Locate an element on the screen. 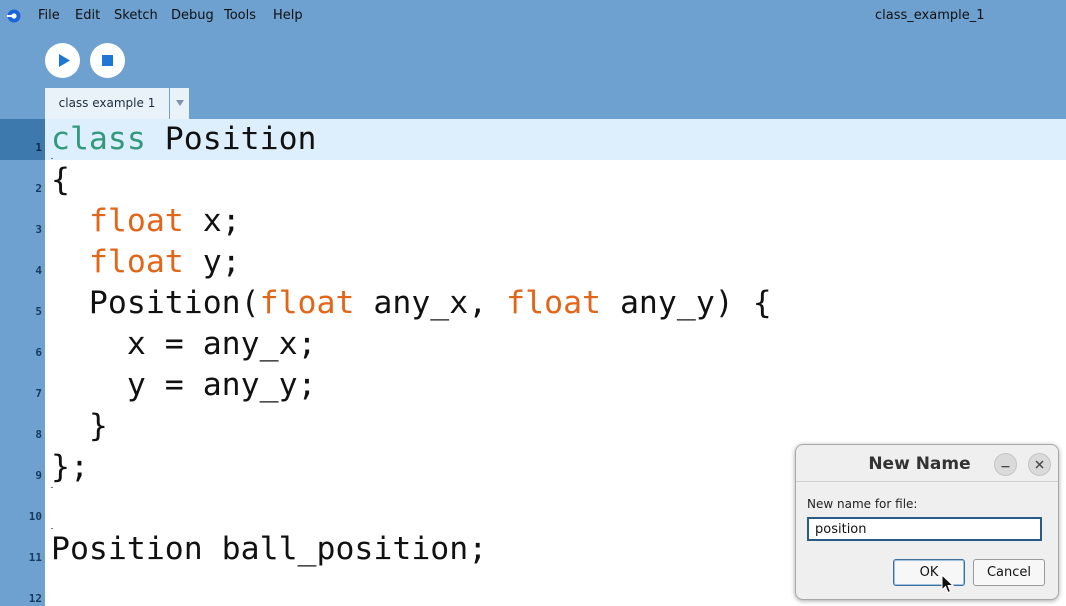  menu-sketch: Sketch is located at coordinates (136, 15).